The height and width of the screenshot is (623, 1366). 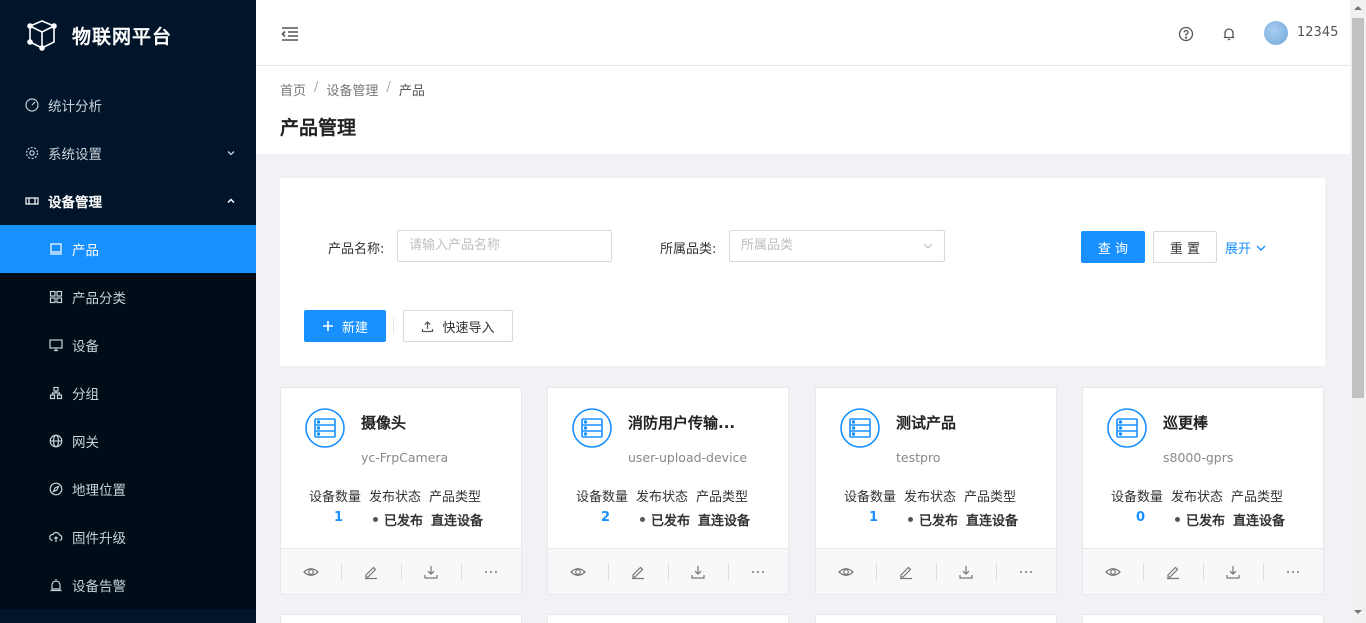 What do you see at coordinates (128, 297) in the screenshot?
I see `sidebar-item-product-category: 产品分类` at bounding box center [128, 297].